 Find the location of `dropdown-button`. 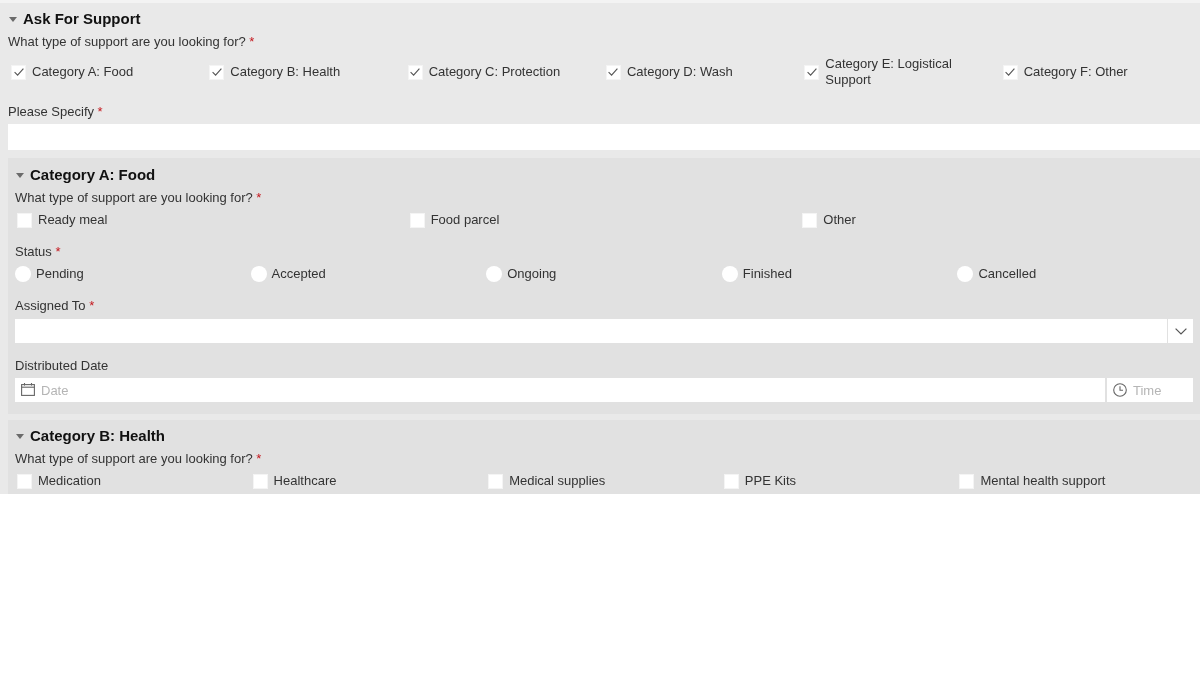

dropdown-button is located at coordinates (1180, 331).